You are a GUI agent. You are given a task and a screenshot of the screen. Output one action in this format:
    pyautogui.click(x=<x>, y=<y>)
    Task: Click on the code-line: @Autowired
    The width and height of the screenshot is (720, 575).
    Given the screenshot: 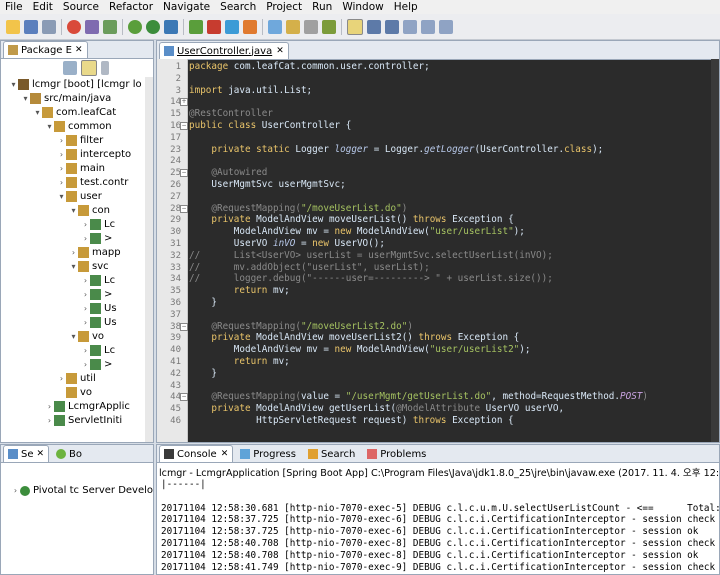 What is the action you would take?
    pyautogui.click(x=228, y=173)
    